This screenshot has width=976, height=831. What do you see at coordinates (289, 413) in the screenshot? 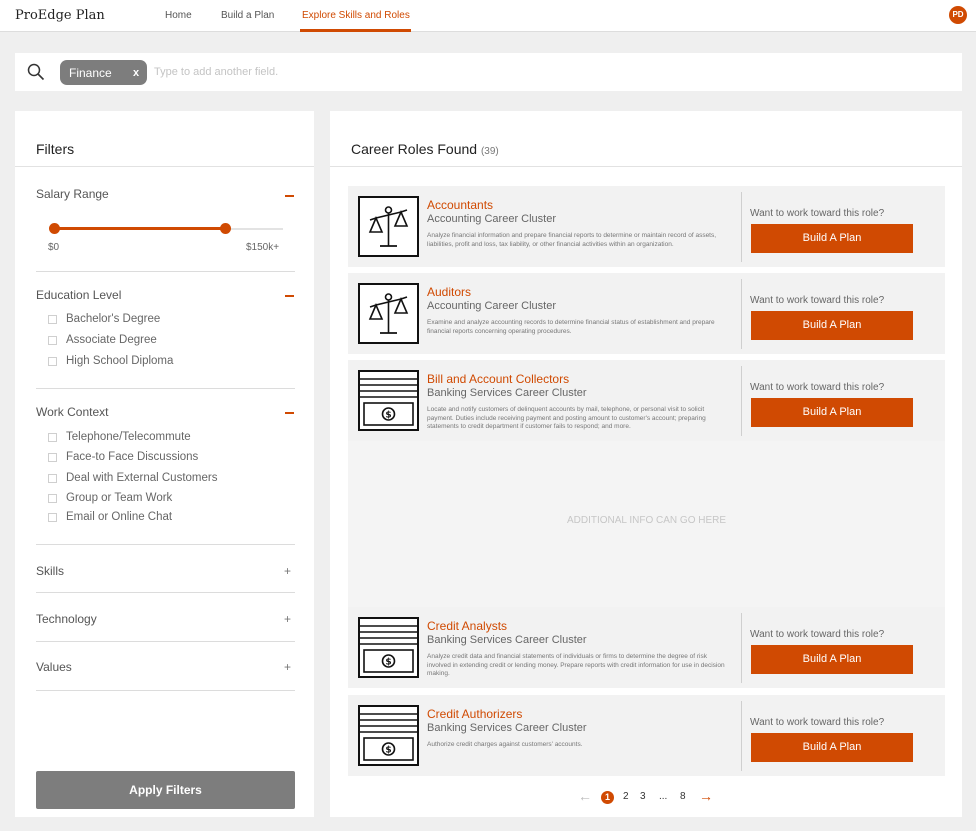
I see `work-context-collapse-icon` at bounding box center [289, 413].